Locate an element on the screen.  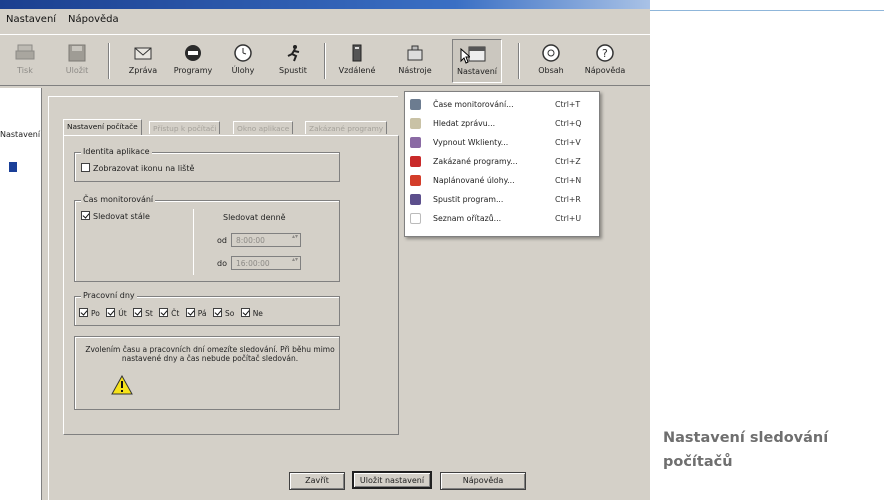
search-message-icon is located at coordinates (415, 123).